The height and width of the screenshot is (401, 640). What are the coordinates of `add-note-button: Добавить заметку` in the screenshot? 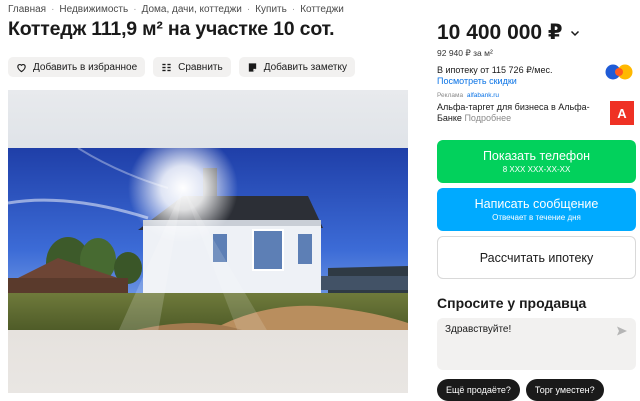 It's located at (296, 67).